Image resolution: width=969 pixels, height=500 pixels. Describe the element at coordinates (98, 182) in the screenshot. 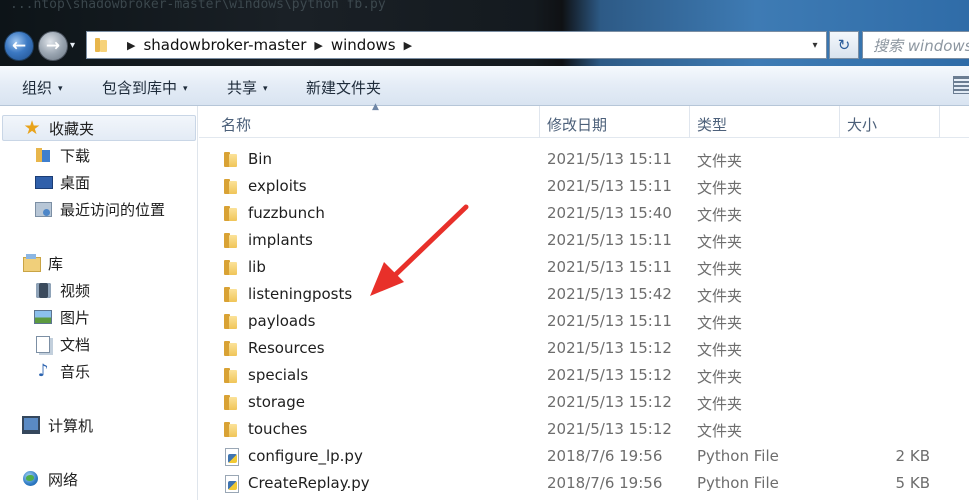

I see `nav-item-desktop: 桌面` at that location.